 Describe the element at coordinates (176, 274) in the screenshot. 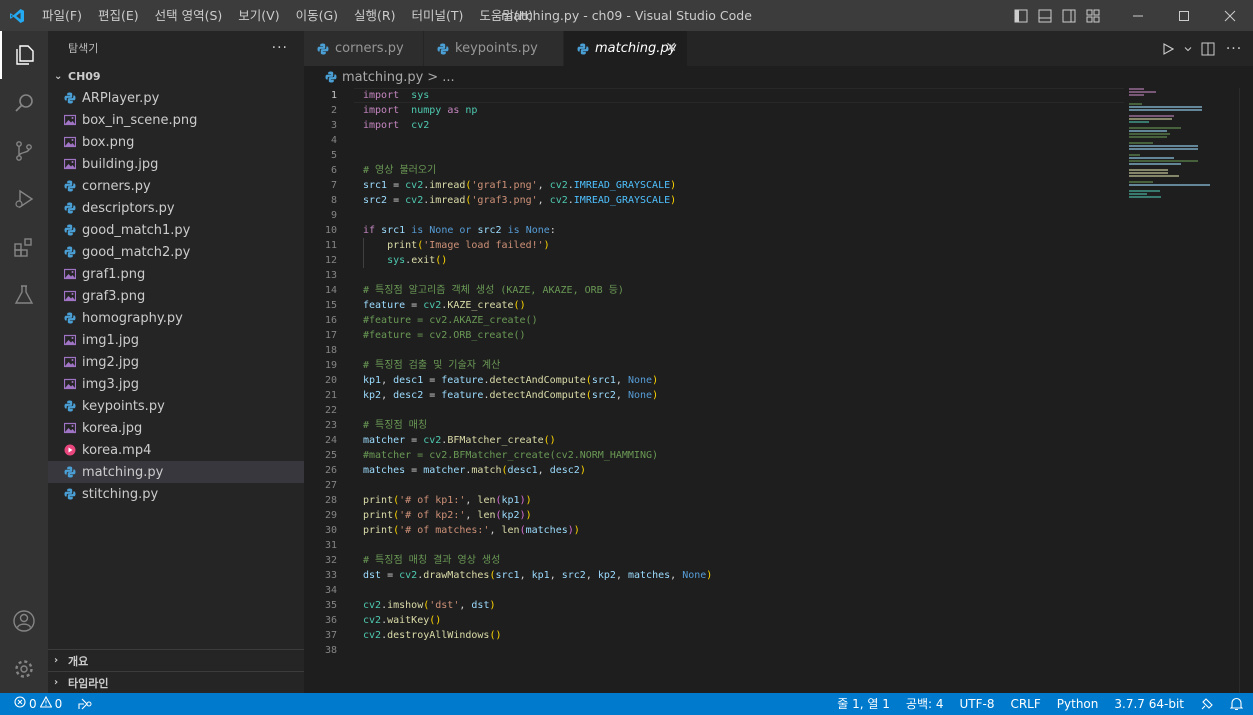

I see `file-item: graf1.png` at that location.